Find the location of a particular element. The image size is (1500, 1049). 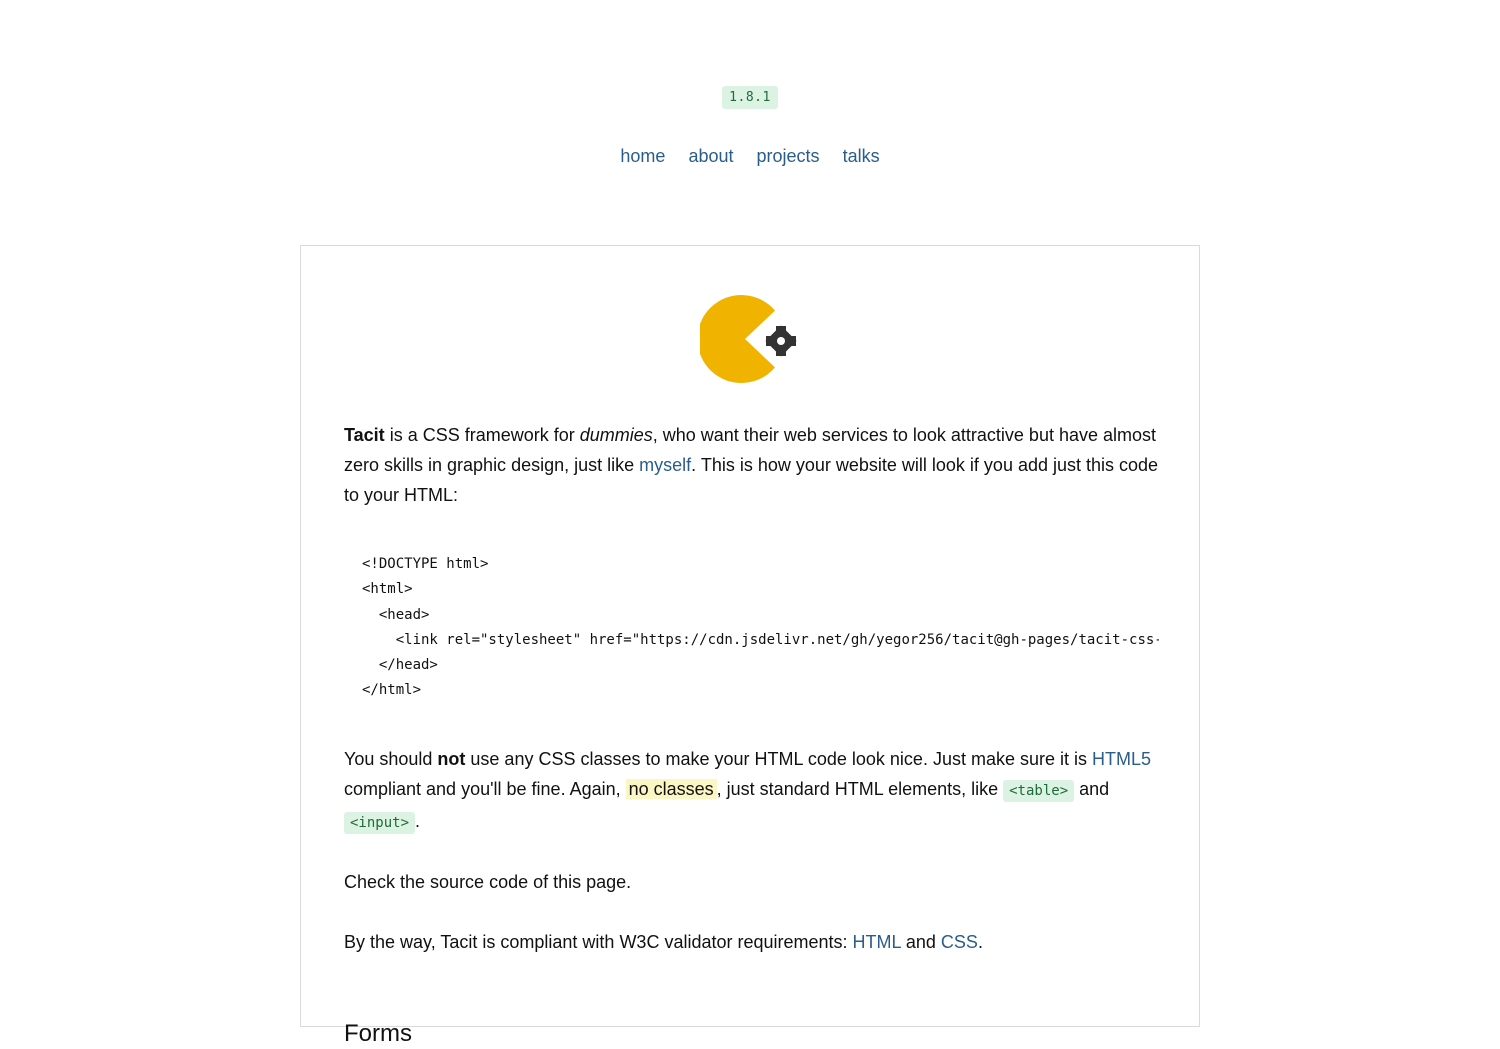

version-container: 1.8.1 is located at coordinates (750, 97).